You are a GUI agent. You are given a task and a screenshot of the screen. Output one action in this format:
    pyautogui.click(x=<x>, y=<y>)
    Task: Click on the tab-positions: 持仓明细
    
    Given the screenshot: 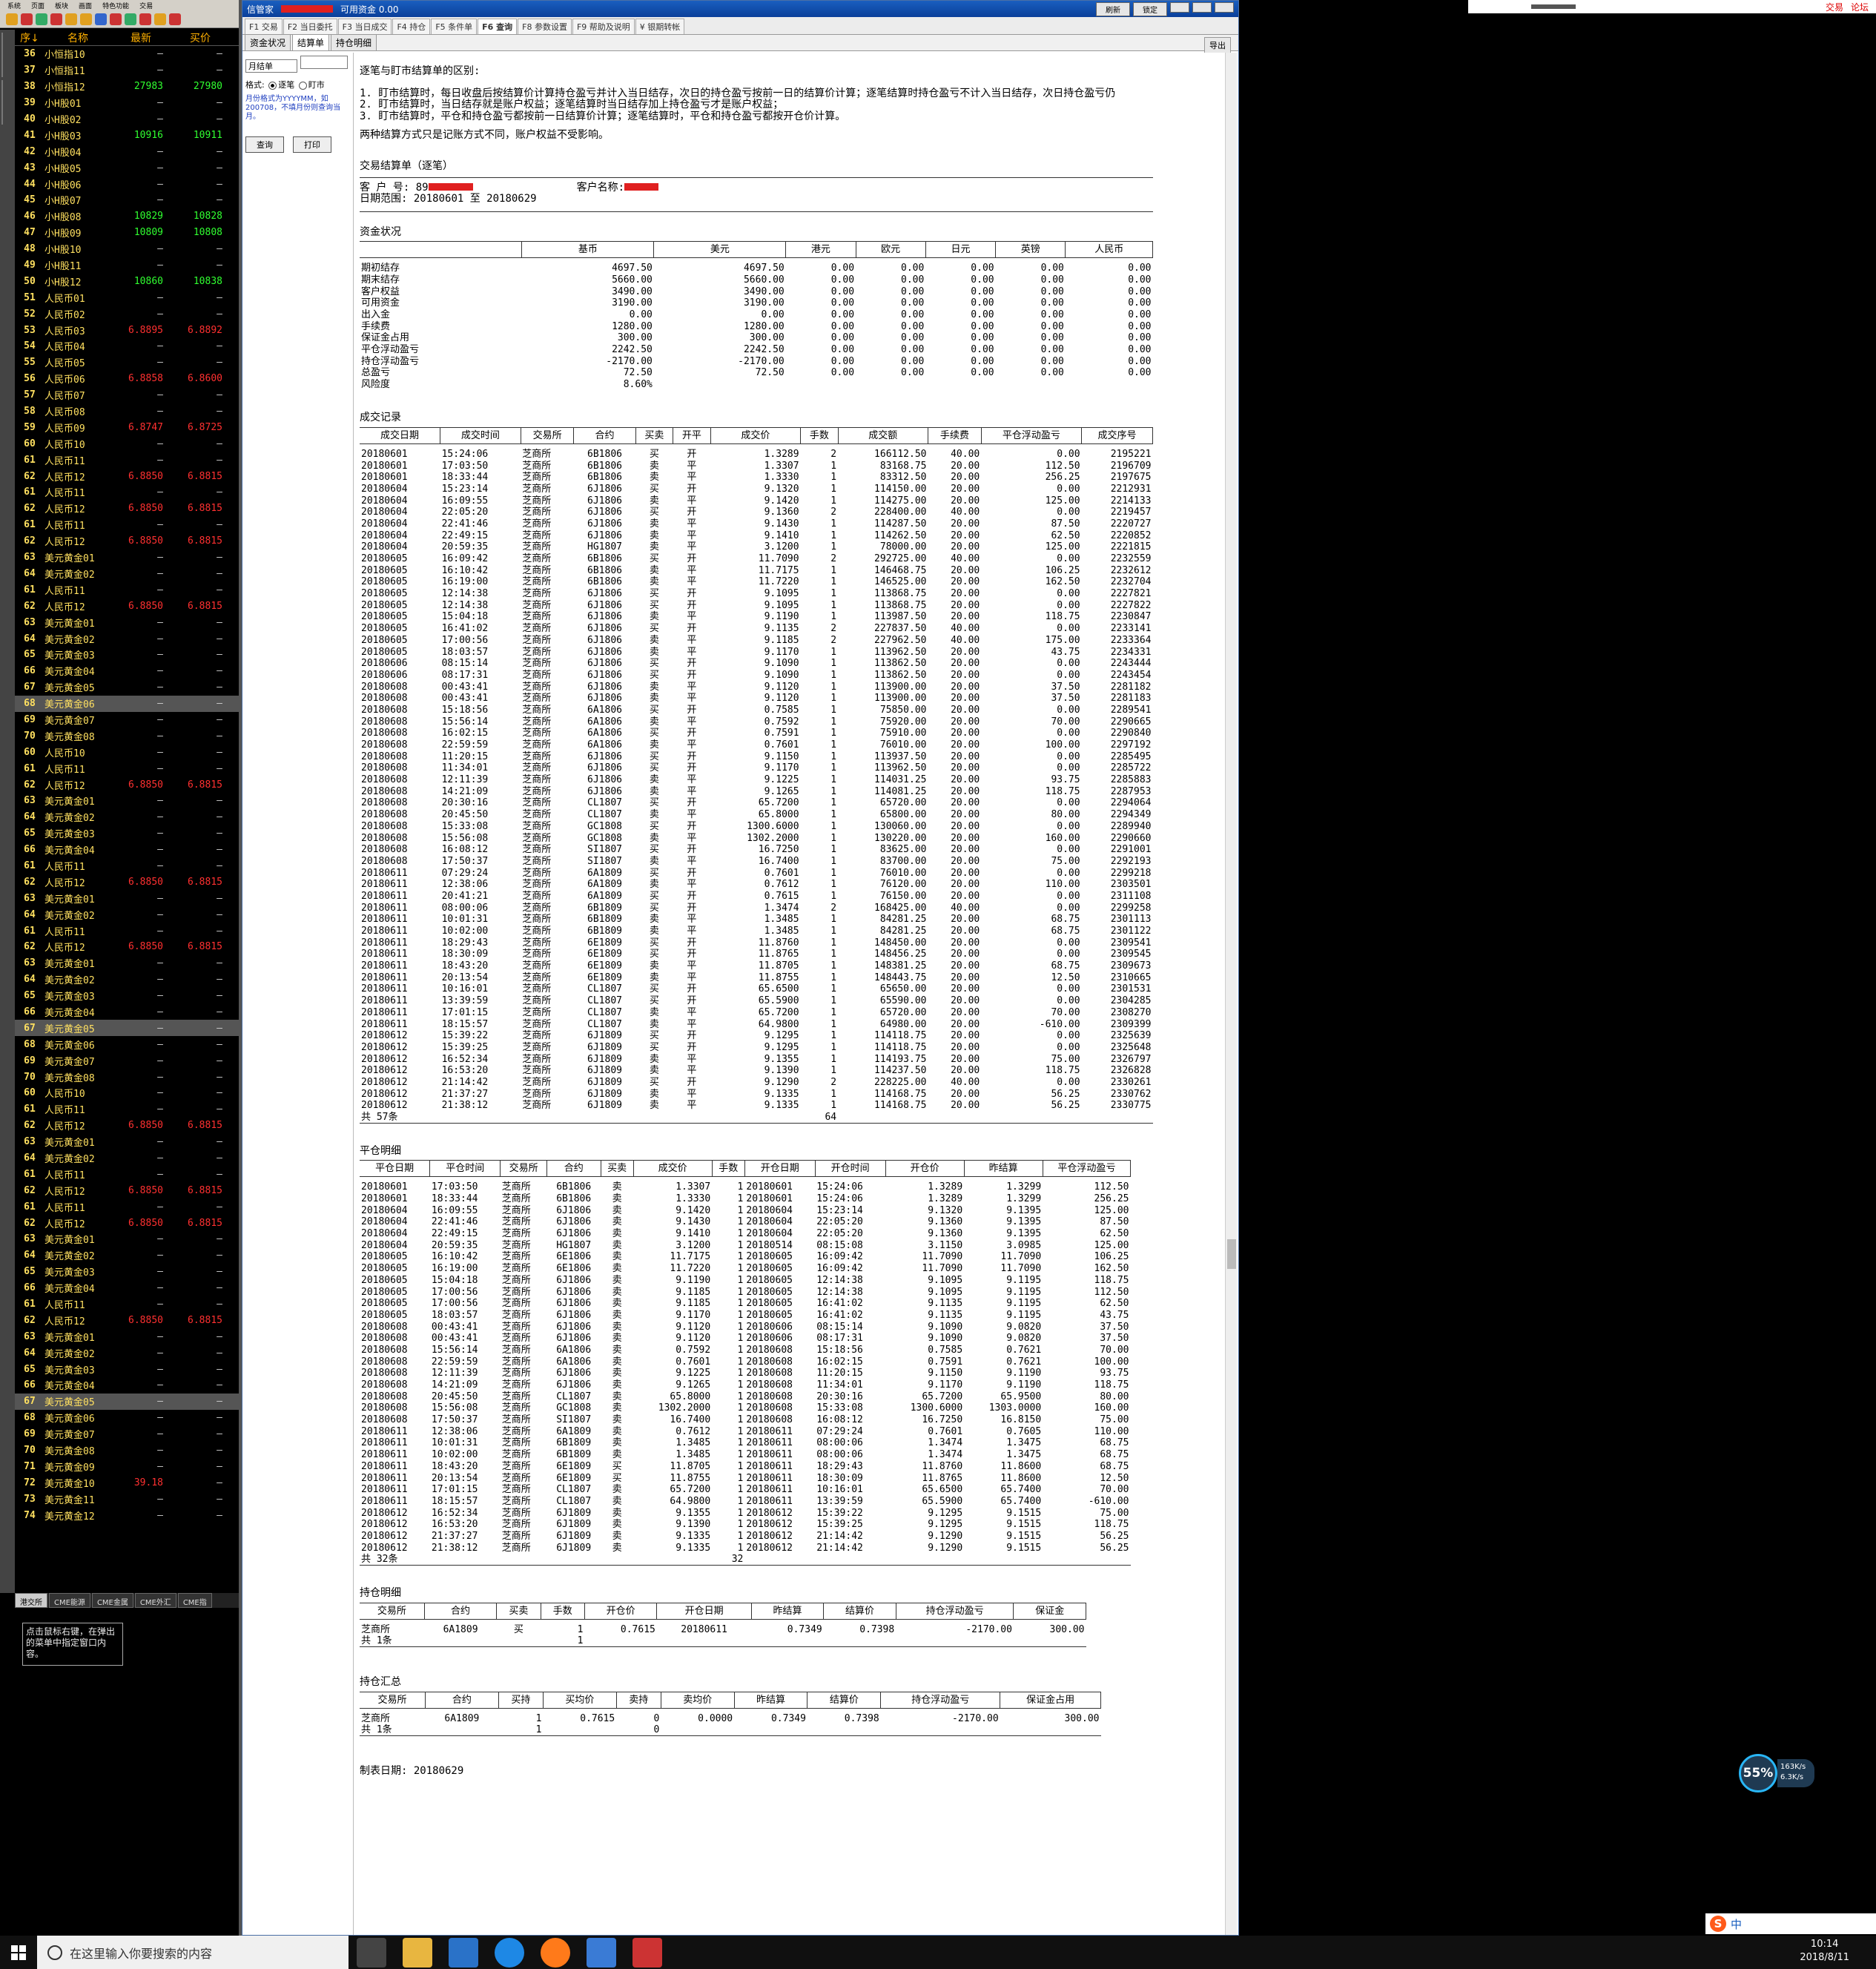 What is the action you would take?
    pyautogui.click(x=354, y=42)
    